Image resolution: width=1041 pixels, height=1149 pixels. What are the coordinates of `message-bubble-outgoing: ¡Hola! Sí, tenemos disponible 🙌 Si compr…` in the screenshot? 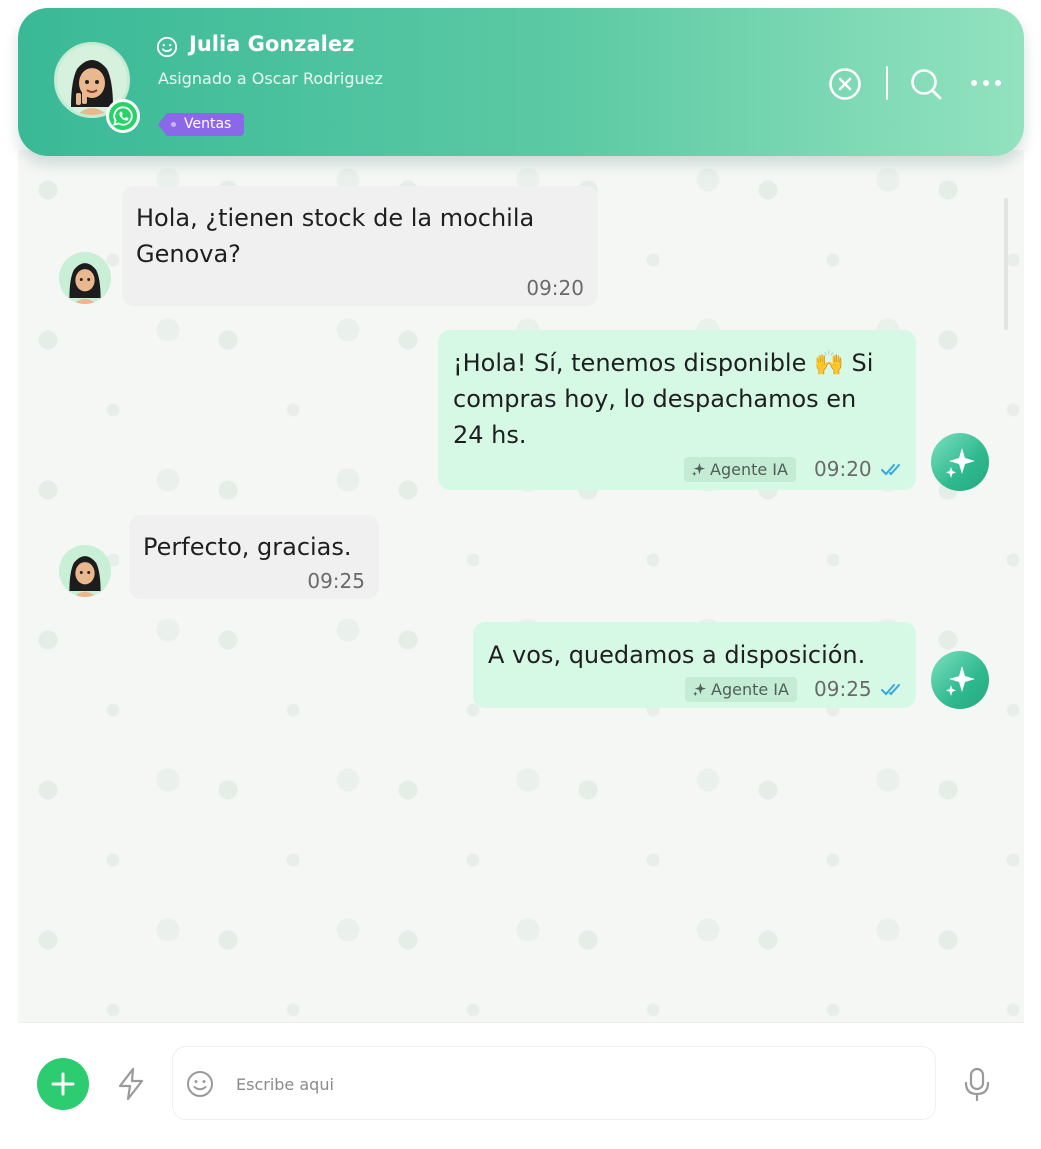 It's located at (677, 410).